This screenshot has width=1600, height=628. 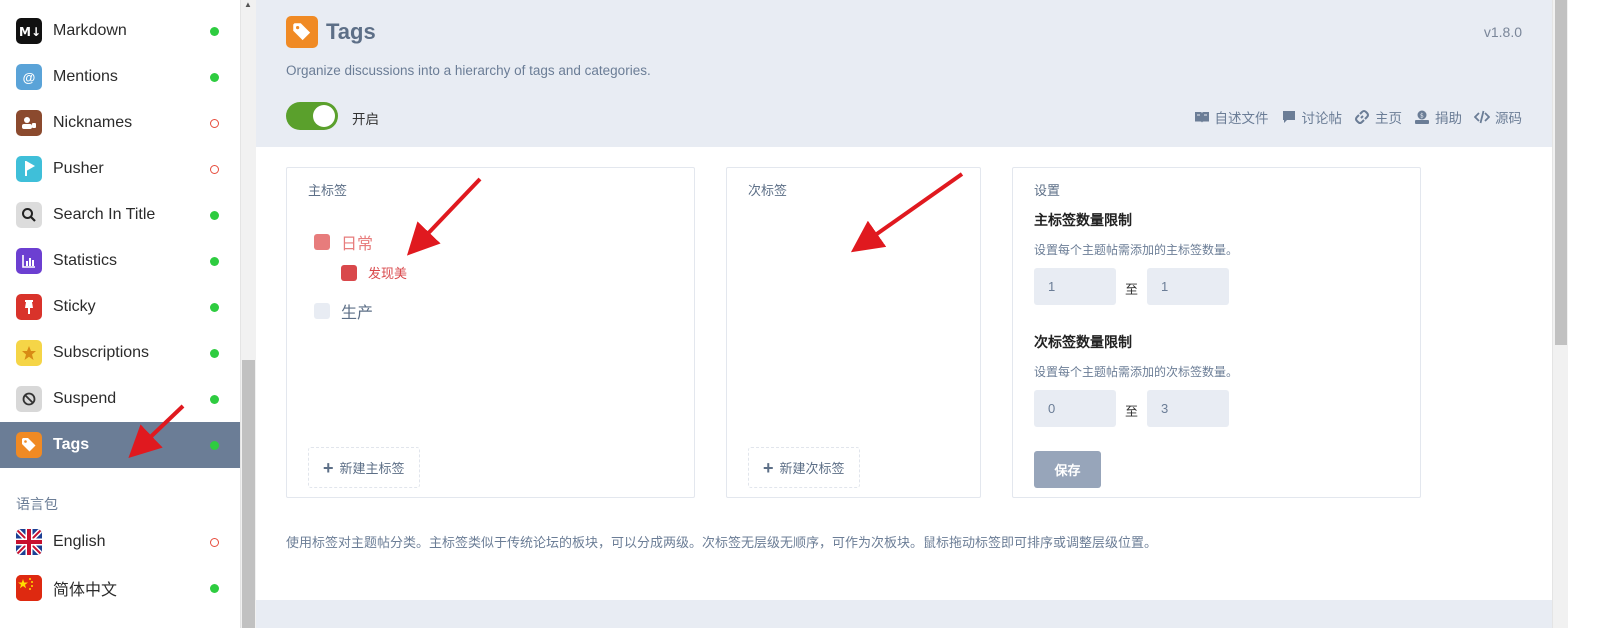 I want to click on sidebar-item-label: Pusher, so click(x=78, y=168).